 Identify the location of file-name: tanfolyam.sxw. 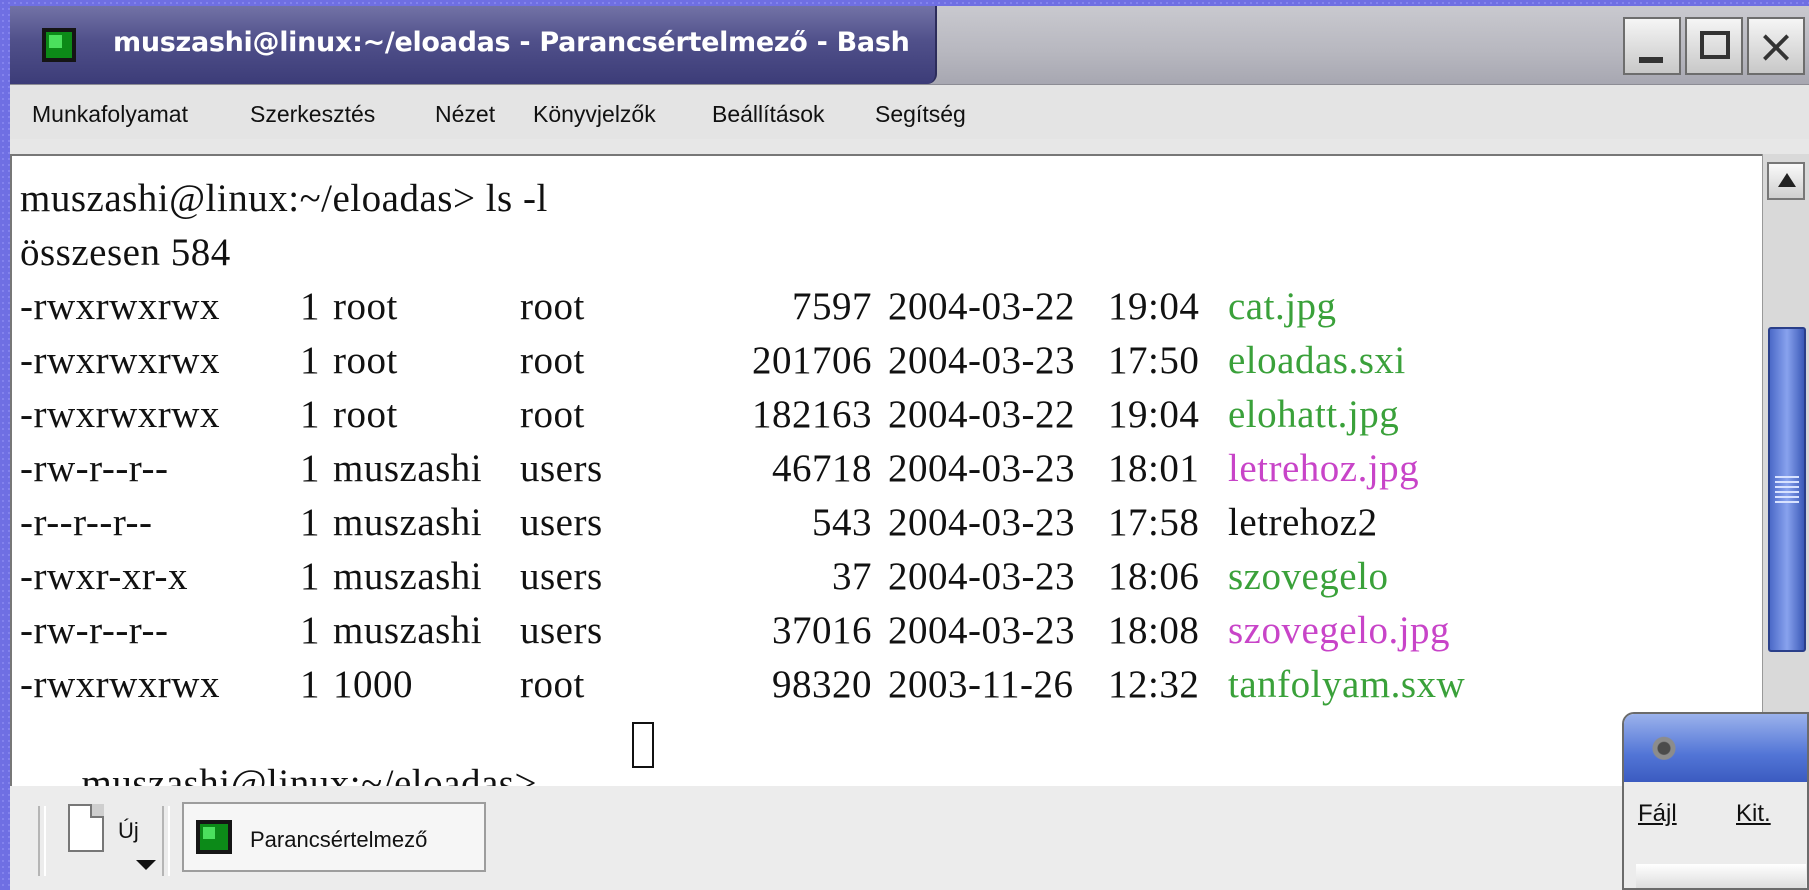
(1347, 684).